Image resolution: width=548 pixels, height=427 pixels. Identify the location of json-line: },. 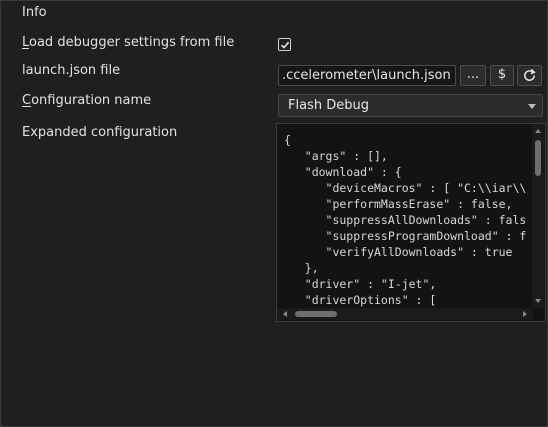
(301, 268).